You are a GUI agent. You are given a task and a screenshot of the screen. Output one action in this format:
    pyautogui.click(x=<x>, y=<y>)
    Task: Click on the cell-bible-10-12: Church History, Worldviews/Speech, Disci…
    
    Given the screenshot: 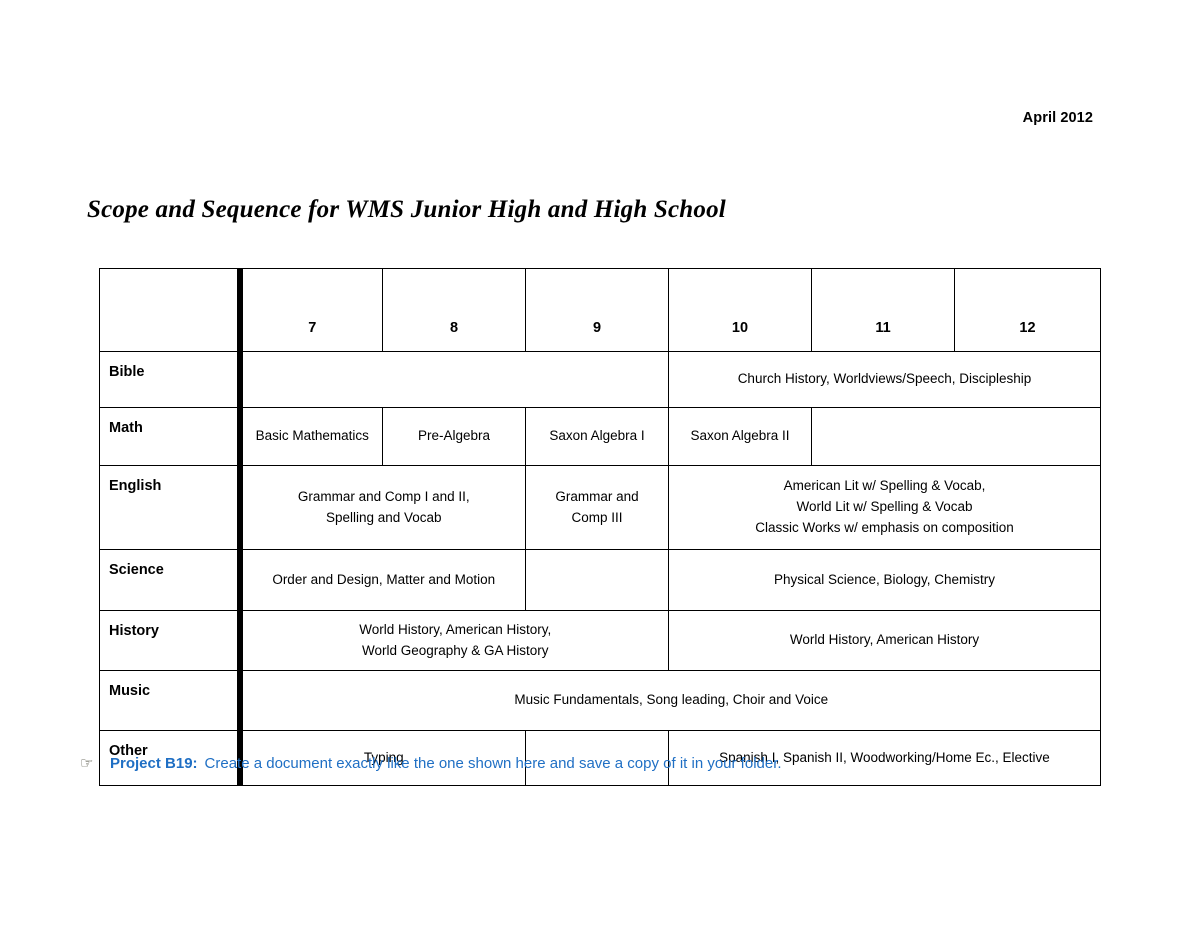 What is the action you would take?
    pyautogui.click(x=884, y=379)
    